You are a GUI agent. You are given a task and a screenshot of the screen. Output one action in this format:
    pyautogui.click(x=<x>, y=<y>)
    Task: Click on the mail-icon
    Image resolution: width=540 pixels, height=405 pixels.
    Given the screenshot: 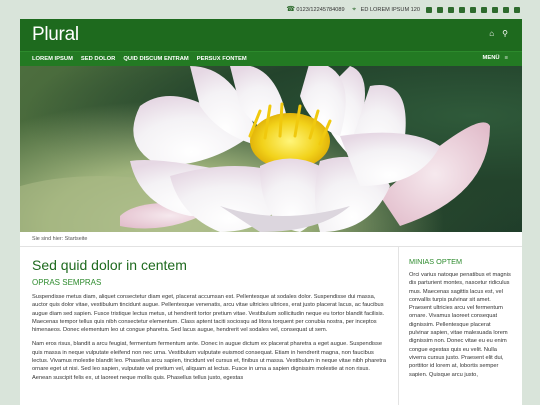 What is the action you would take?
    pyautogui.click(x=429, y=9)
    